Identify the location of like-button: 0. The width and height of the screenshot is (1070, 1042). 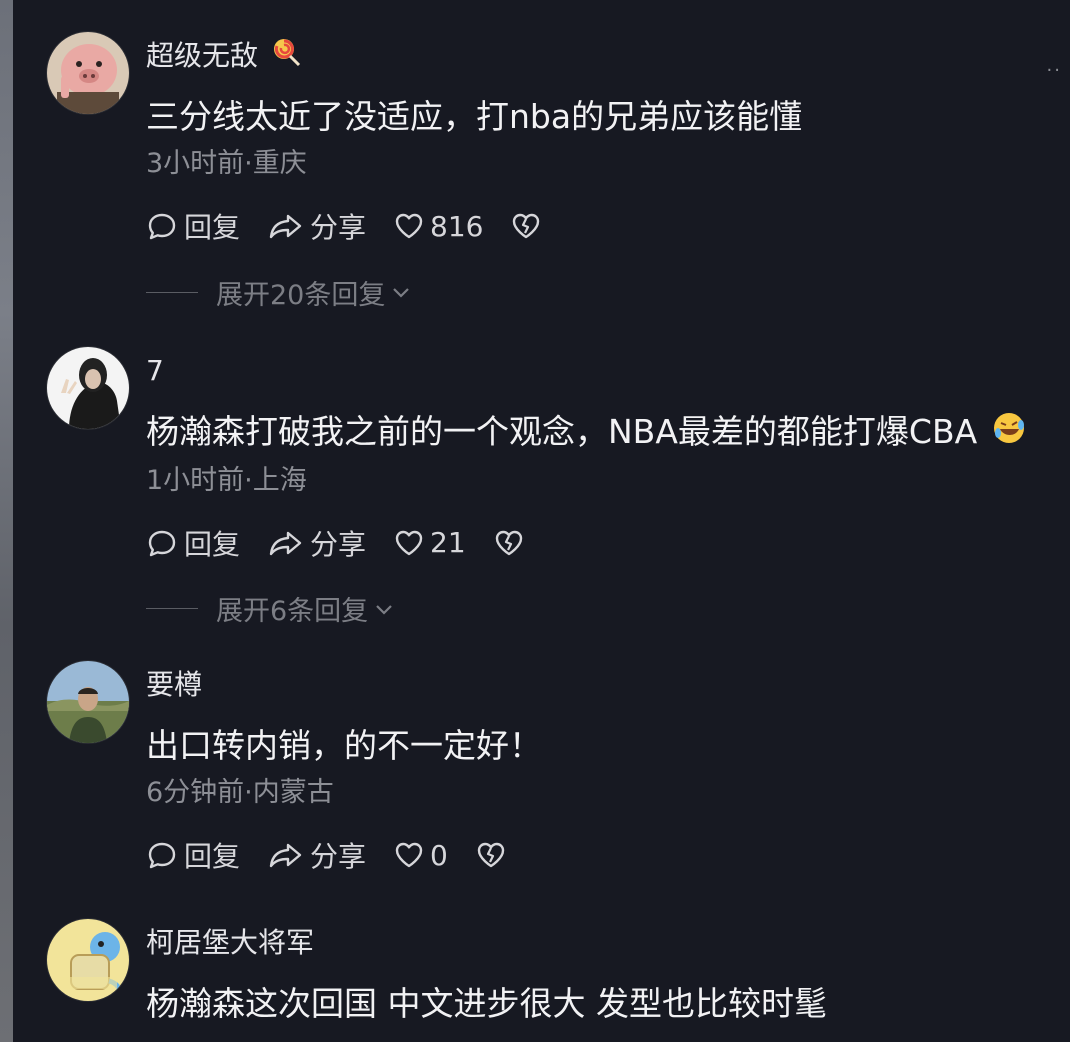
(421, 855).